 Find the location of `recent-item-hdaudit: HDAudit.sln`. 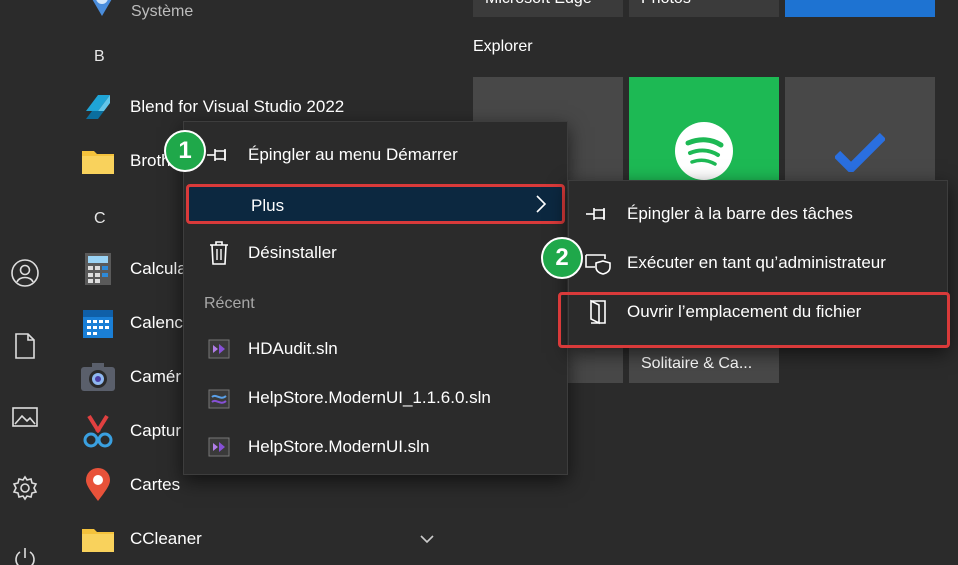

recent-item-hdaudit: HDAudit.sln is located at coordinates (375, 349).